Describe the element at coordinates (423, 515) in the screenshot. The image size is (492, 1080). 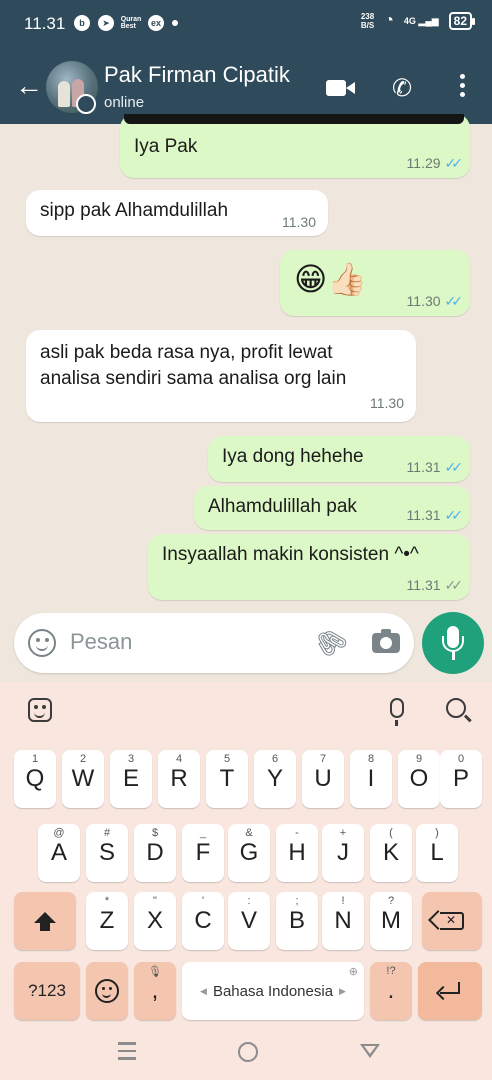
I see `message-time: 11.31` at that location.